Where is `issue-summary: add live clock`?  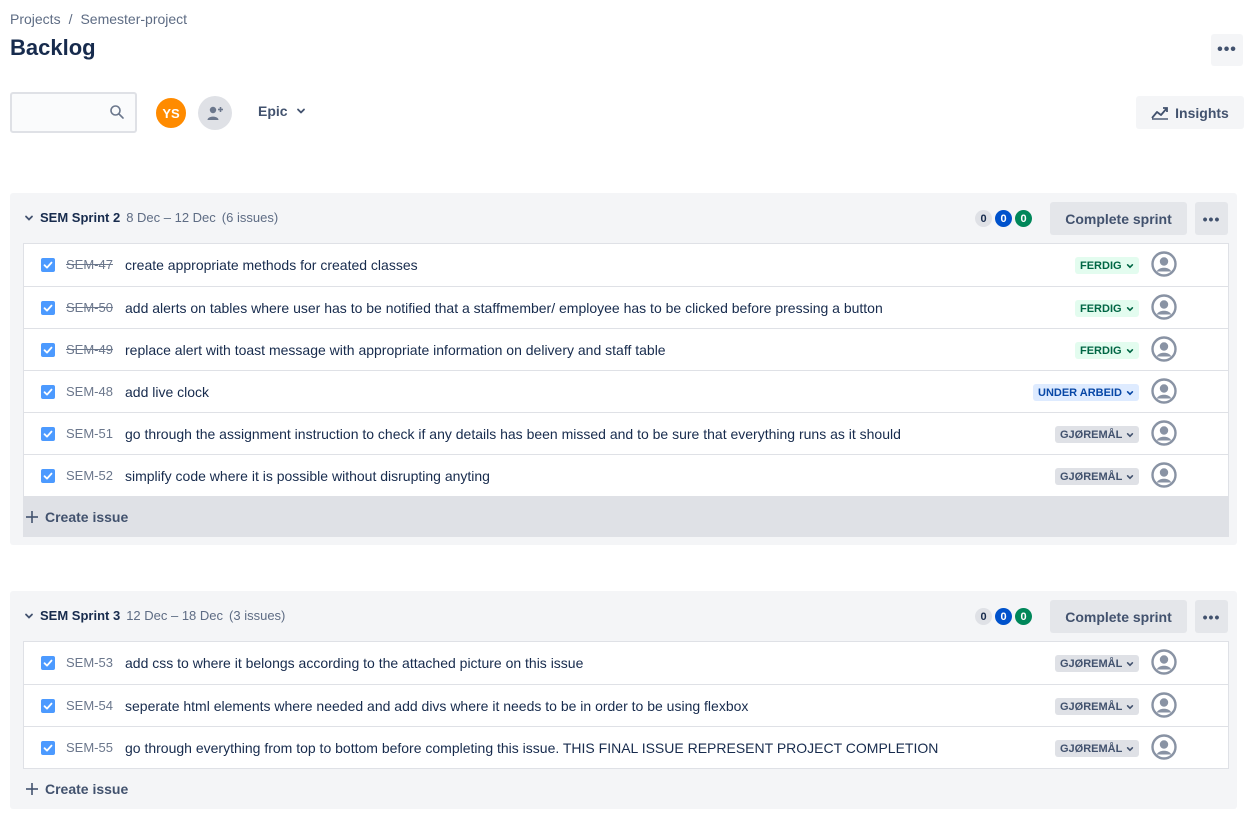 issue-summary: add live clock is located at coordinates (167, 392).